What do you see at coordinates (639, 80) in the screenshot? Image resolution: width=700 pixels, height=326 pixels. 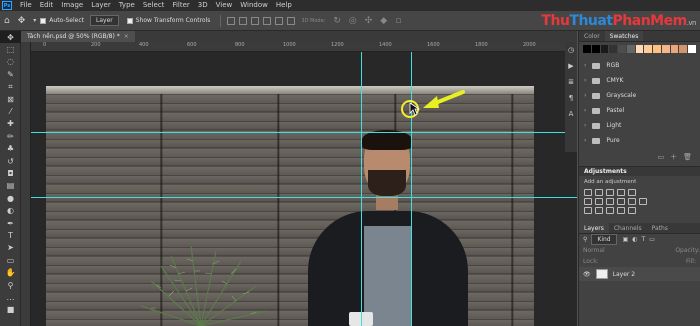 I see `swatch-group-cmyk: › CMYK` at bounding box center [639, 80].